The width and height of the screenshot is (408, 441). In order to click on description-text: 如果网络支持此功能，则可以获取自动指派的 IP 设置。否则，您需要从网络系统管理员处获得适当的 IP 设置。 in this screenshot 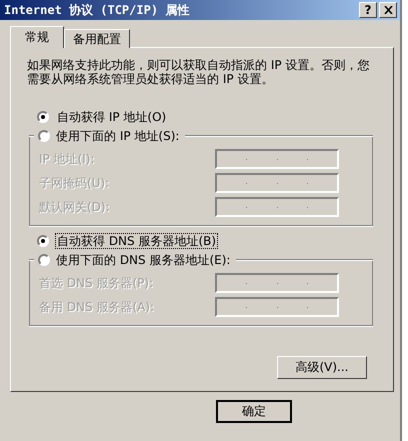, I will do `click(198, 72)`.